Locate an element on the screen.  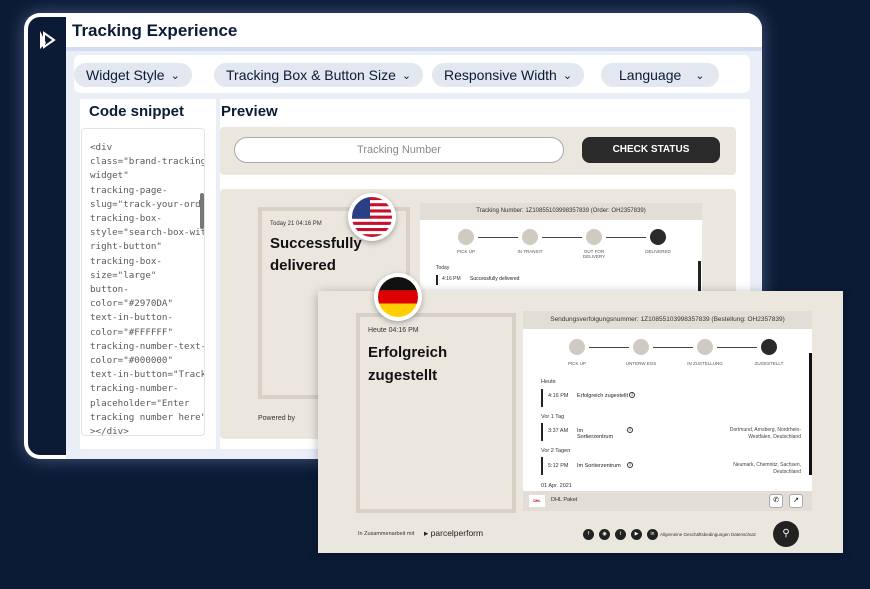
de-flag-graphic is located at coordinates (398, 297).